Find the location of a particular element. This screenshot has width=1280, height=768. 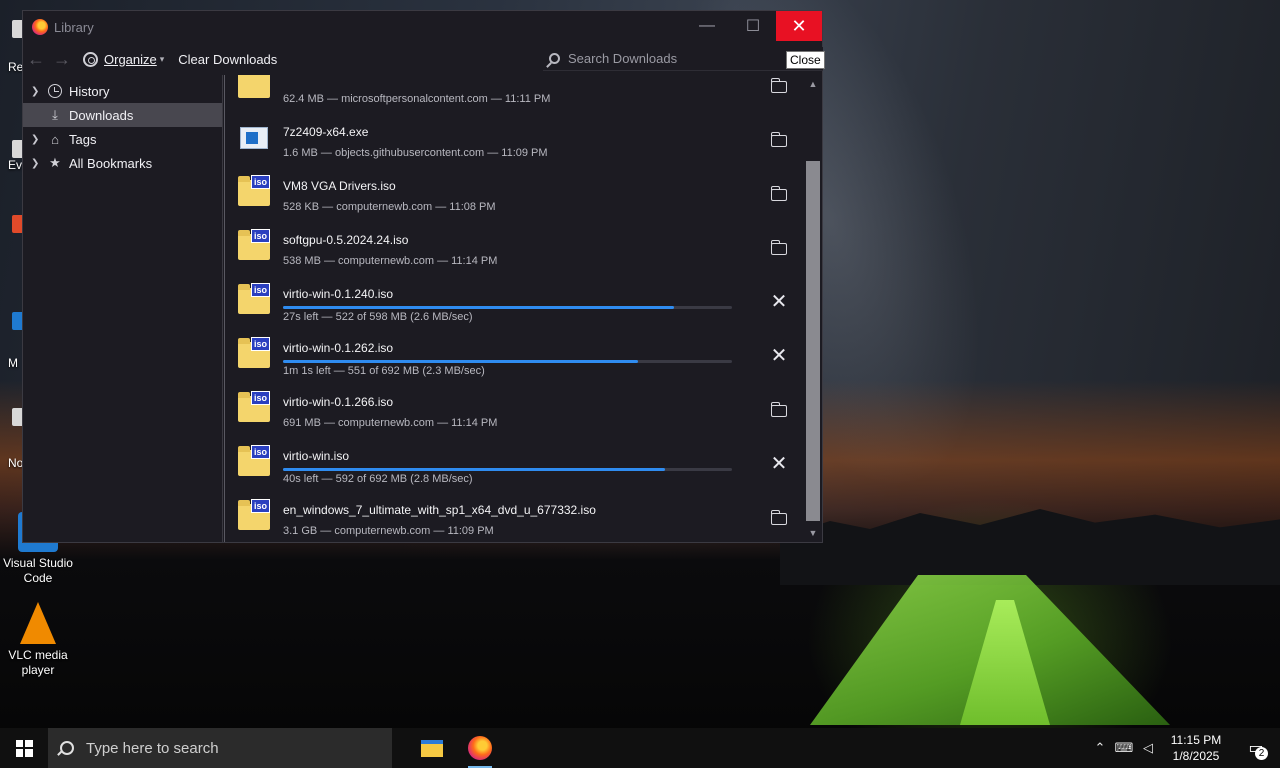

download-filename: softgpu-0.5.2024.24.iso is located at coordinates (346, 240).